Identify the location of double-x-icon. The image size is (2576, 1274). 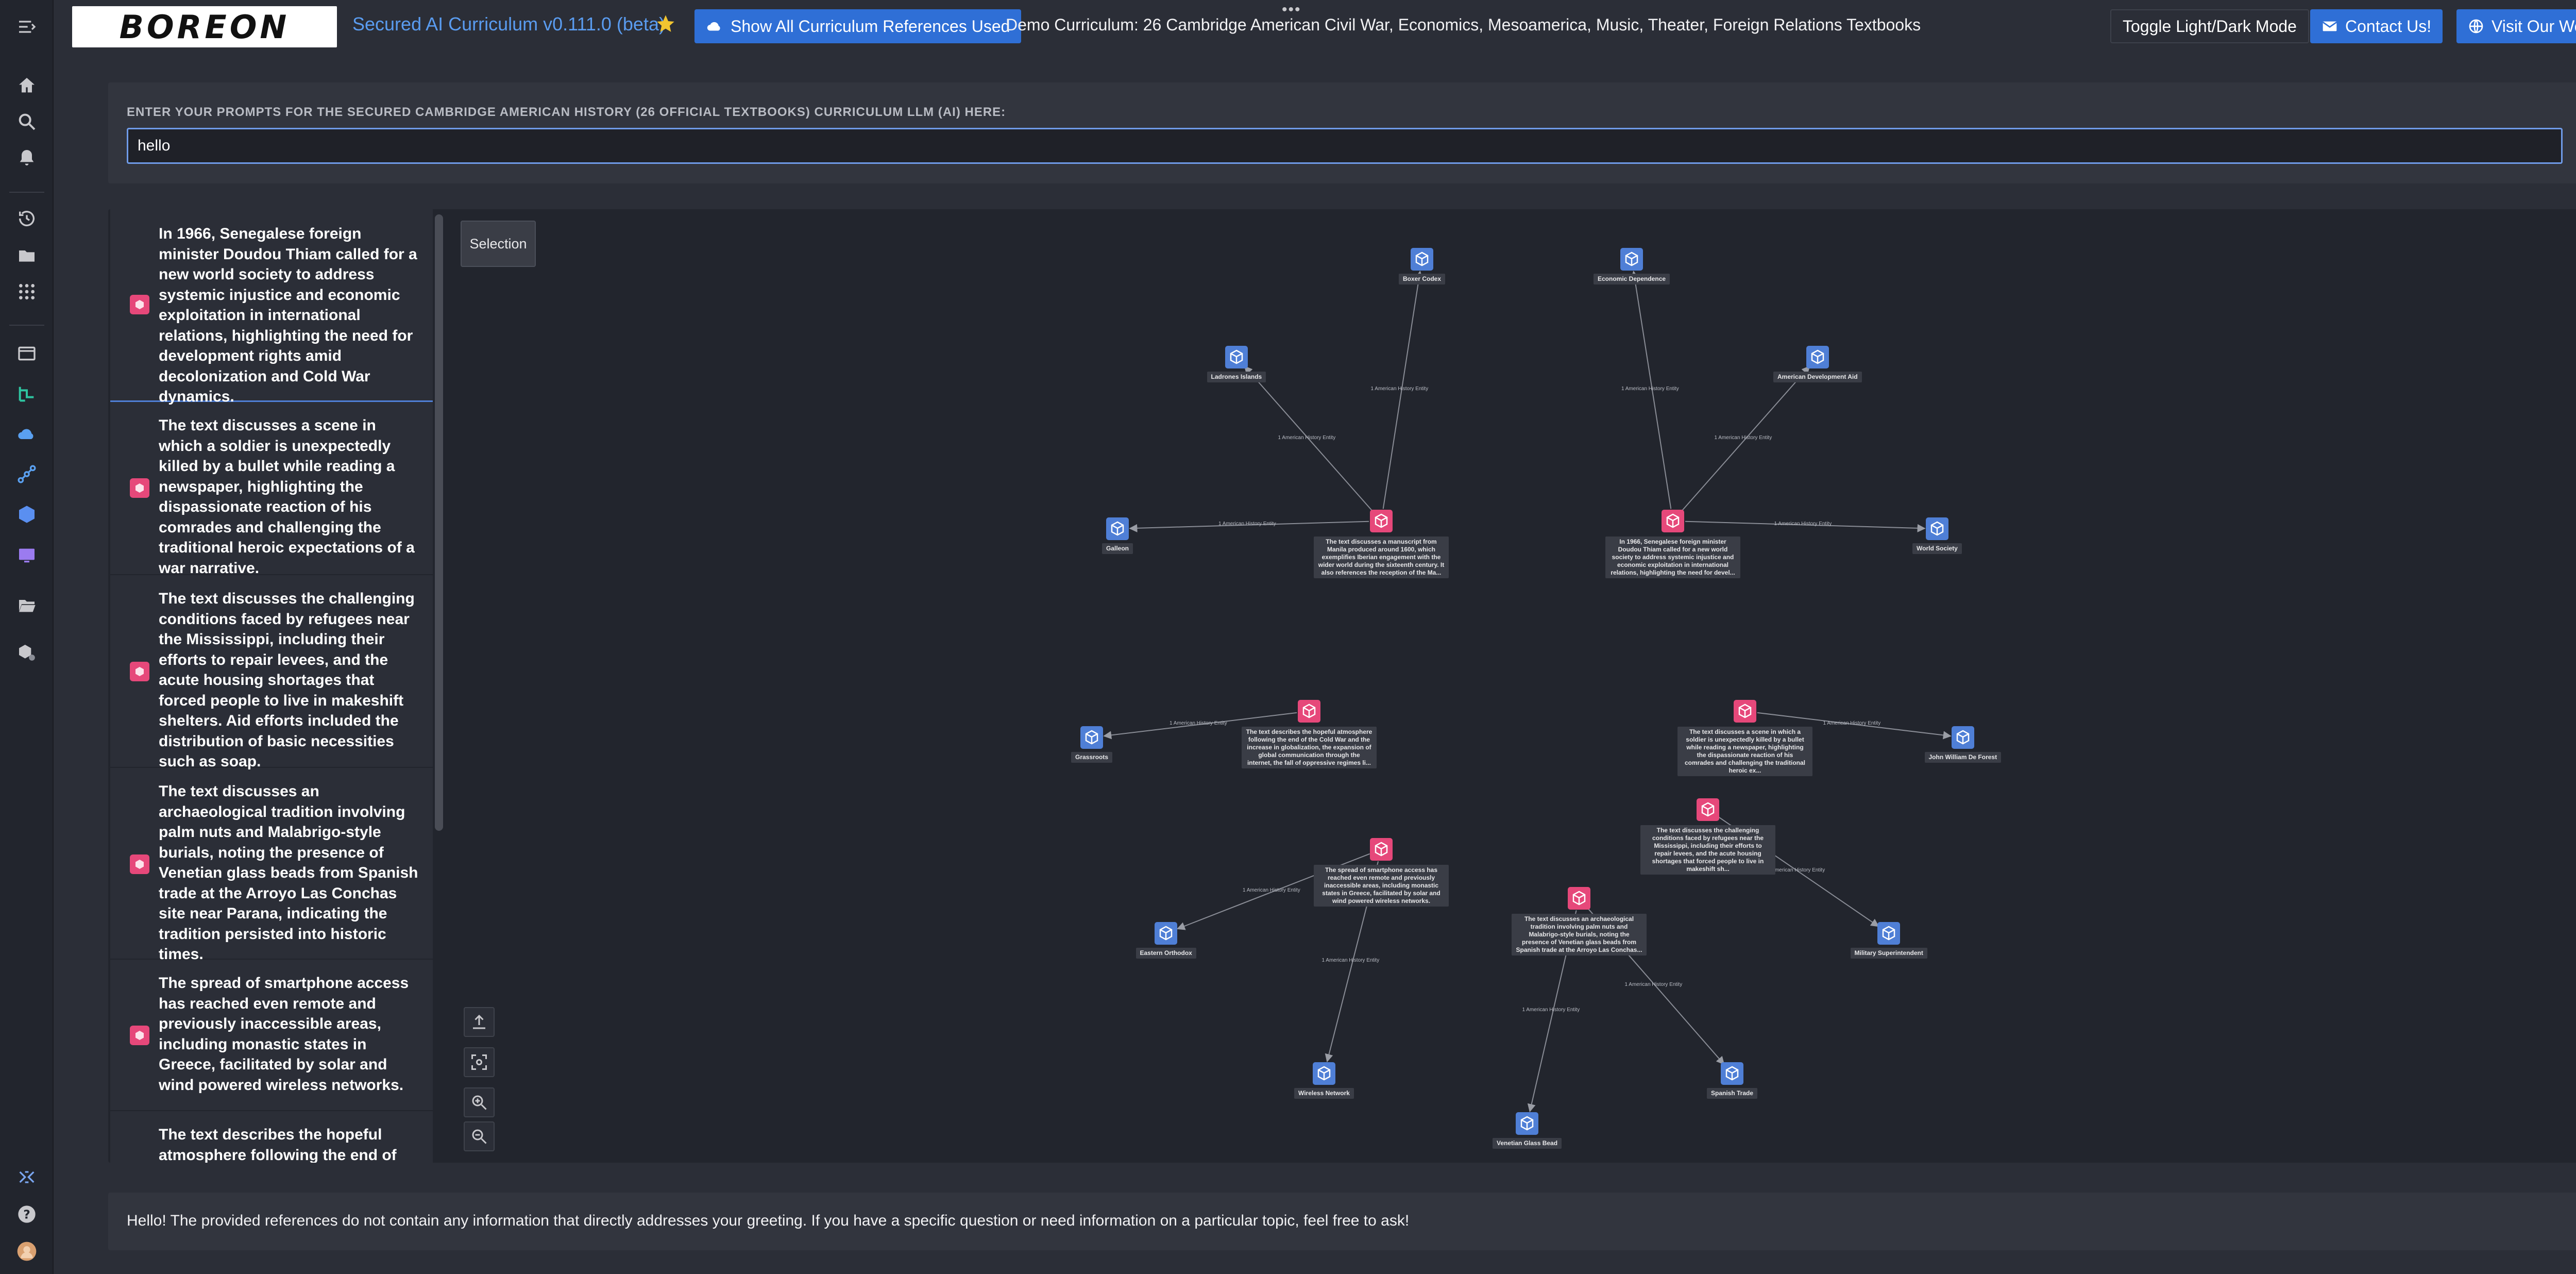
(26, 1177).